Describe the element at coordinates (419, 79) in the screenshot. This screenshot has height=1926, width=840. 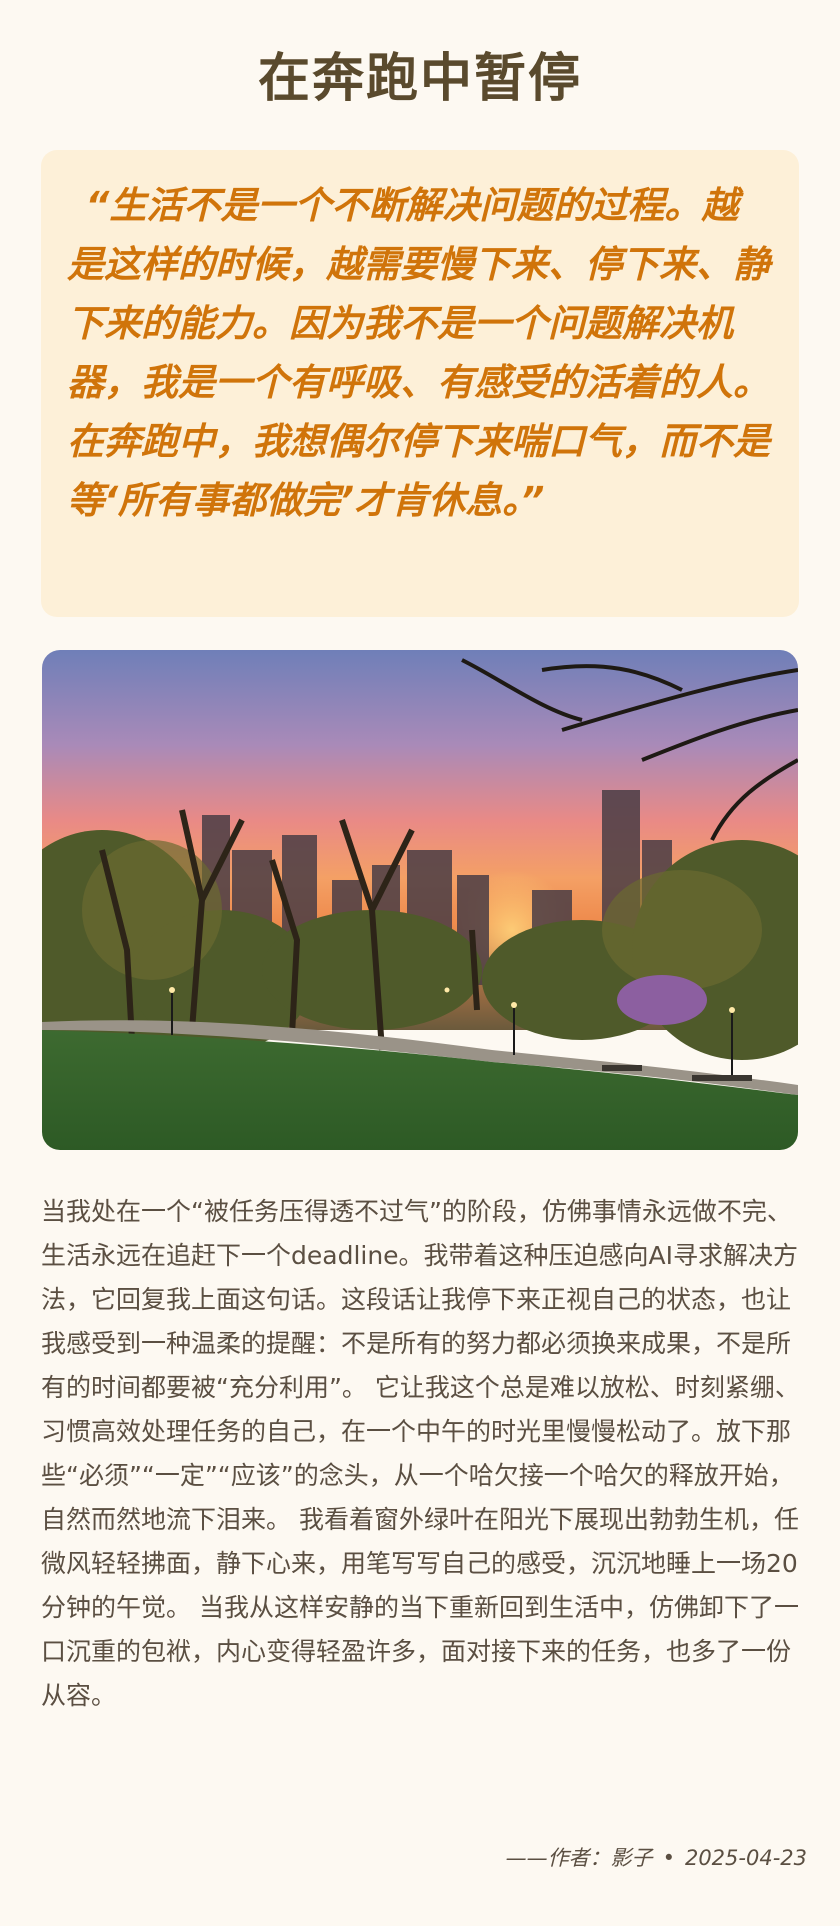
I see `article-title: 在奔跑中暂停` at that location.